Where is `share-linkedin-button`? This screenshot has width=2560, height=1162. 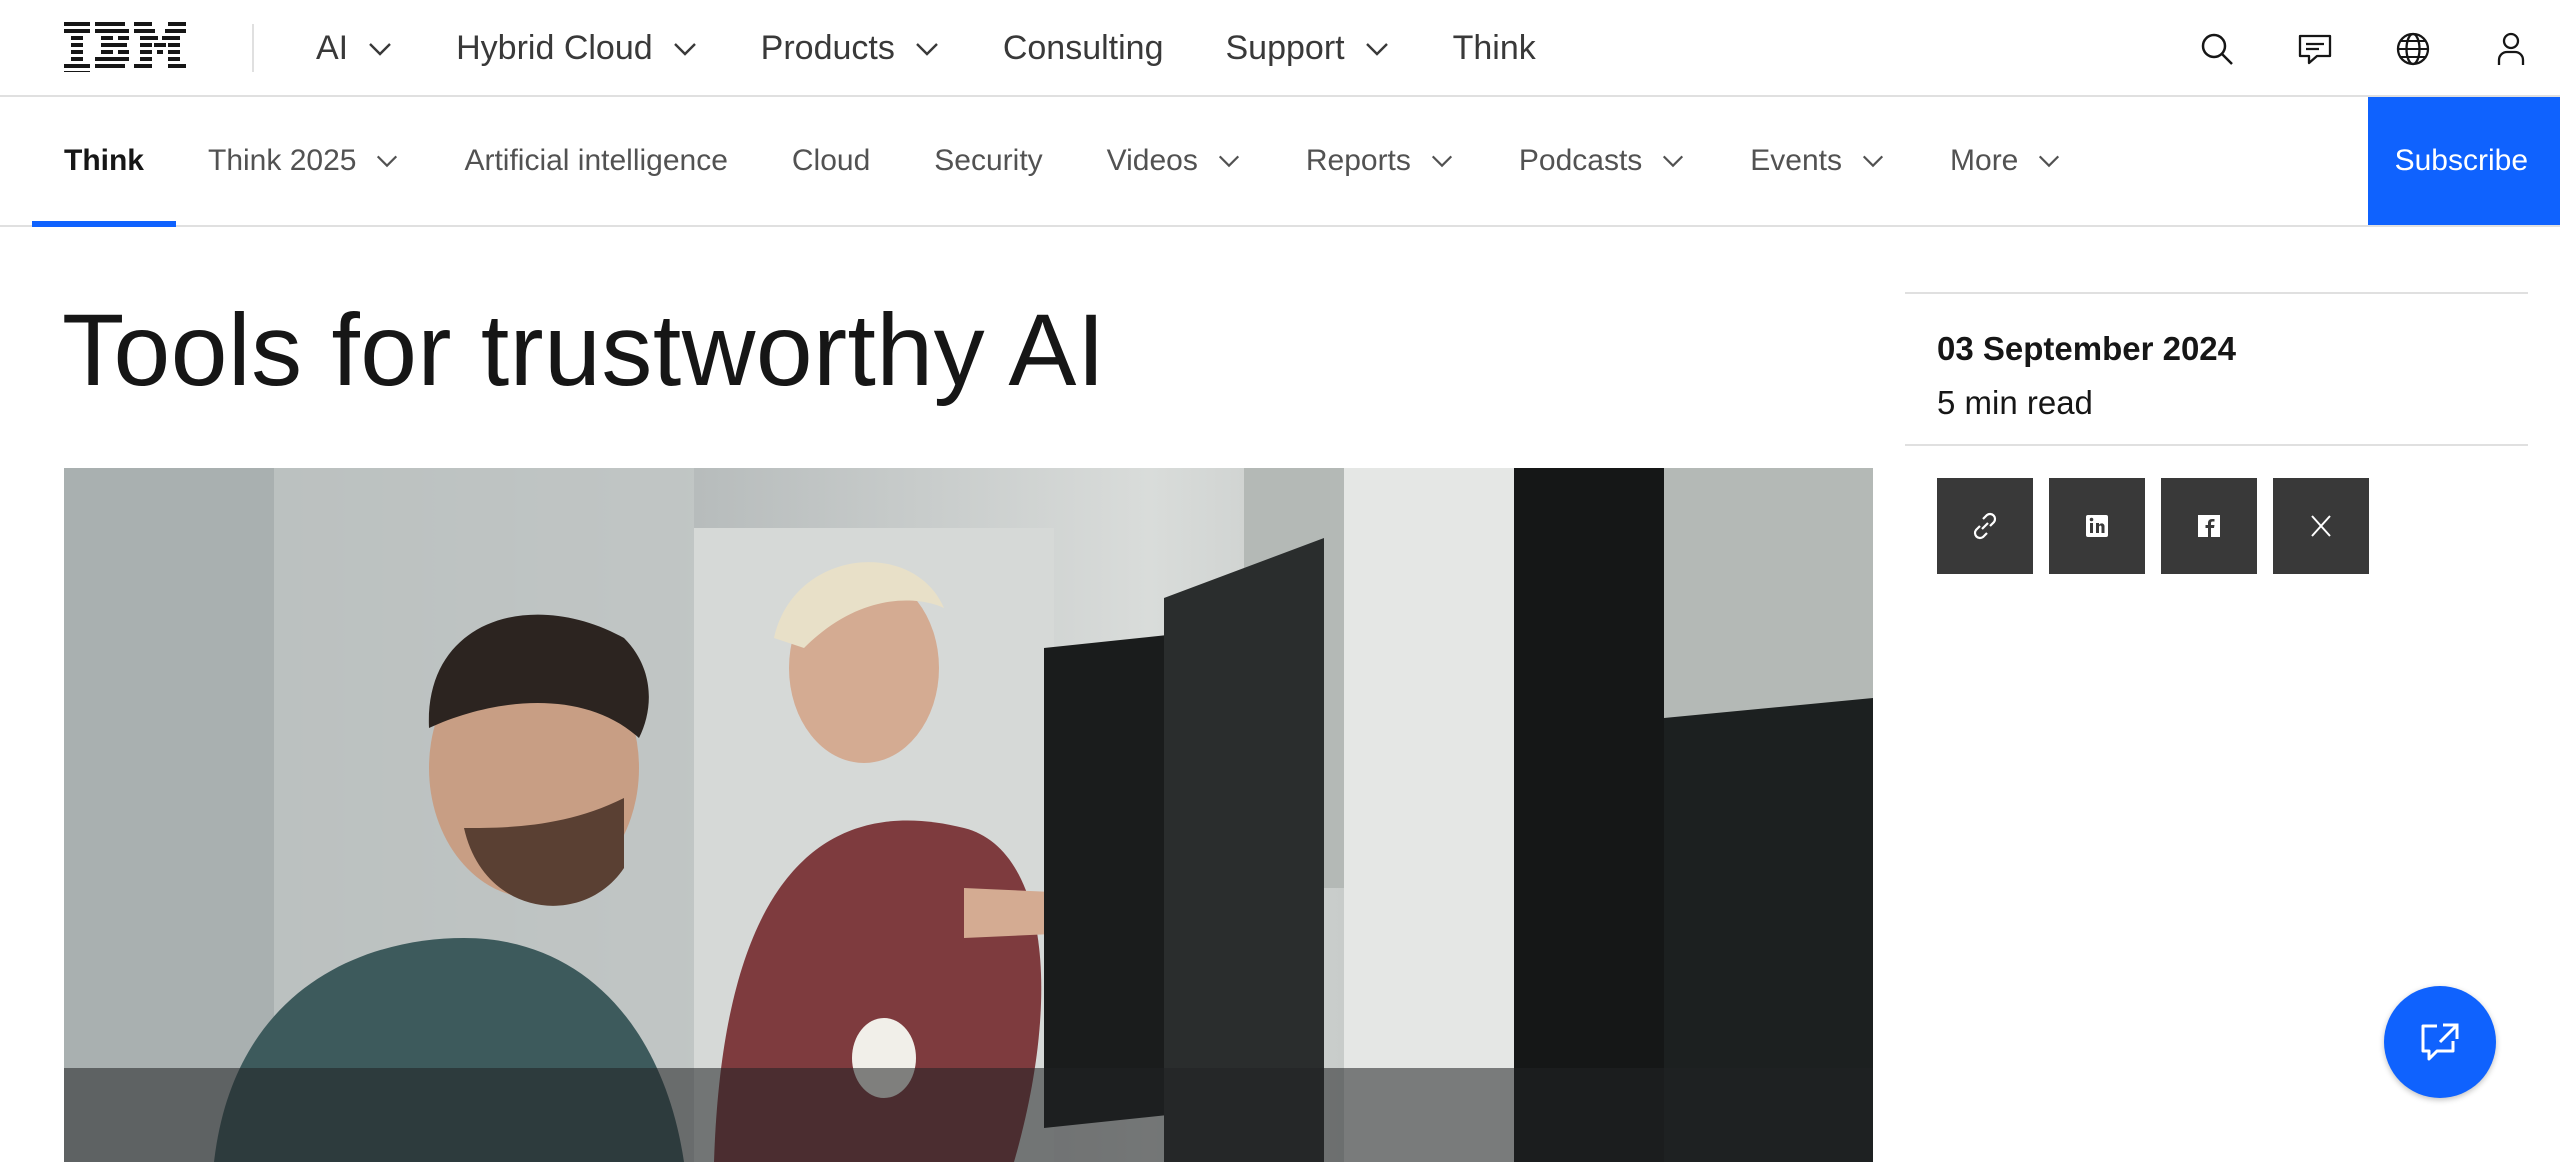
share-linkedin-button is located at coordinates (2097, 526).